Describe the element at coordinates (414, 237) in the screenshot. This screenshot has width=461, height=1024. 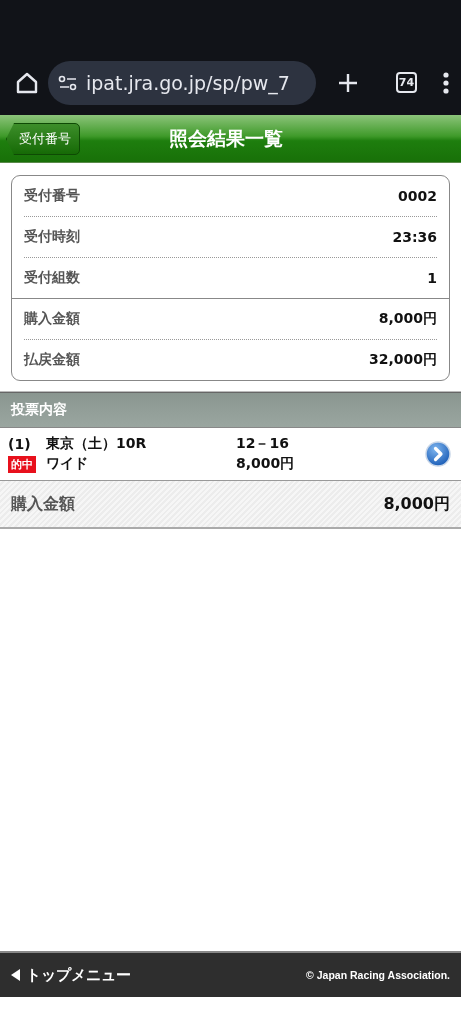
I see `field-value: 23:36` at that location.